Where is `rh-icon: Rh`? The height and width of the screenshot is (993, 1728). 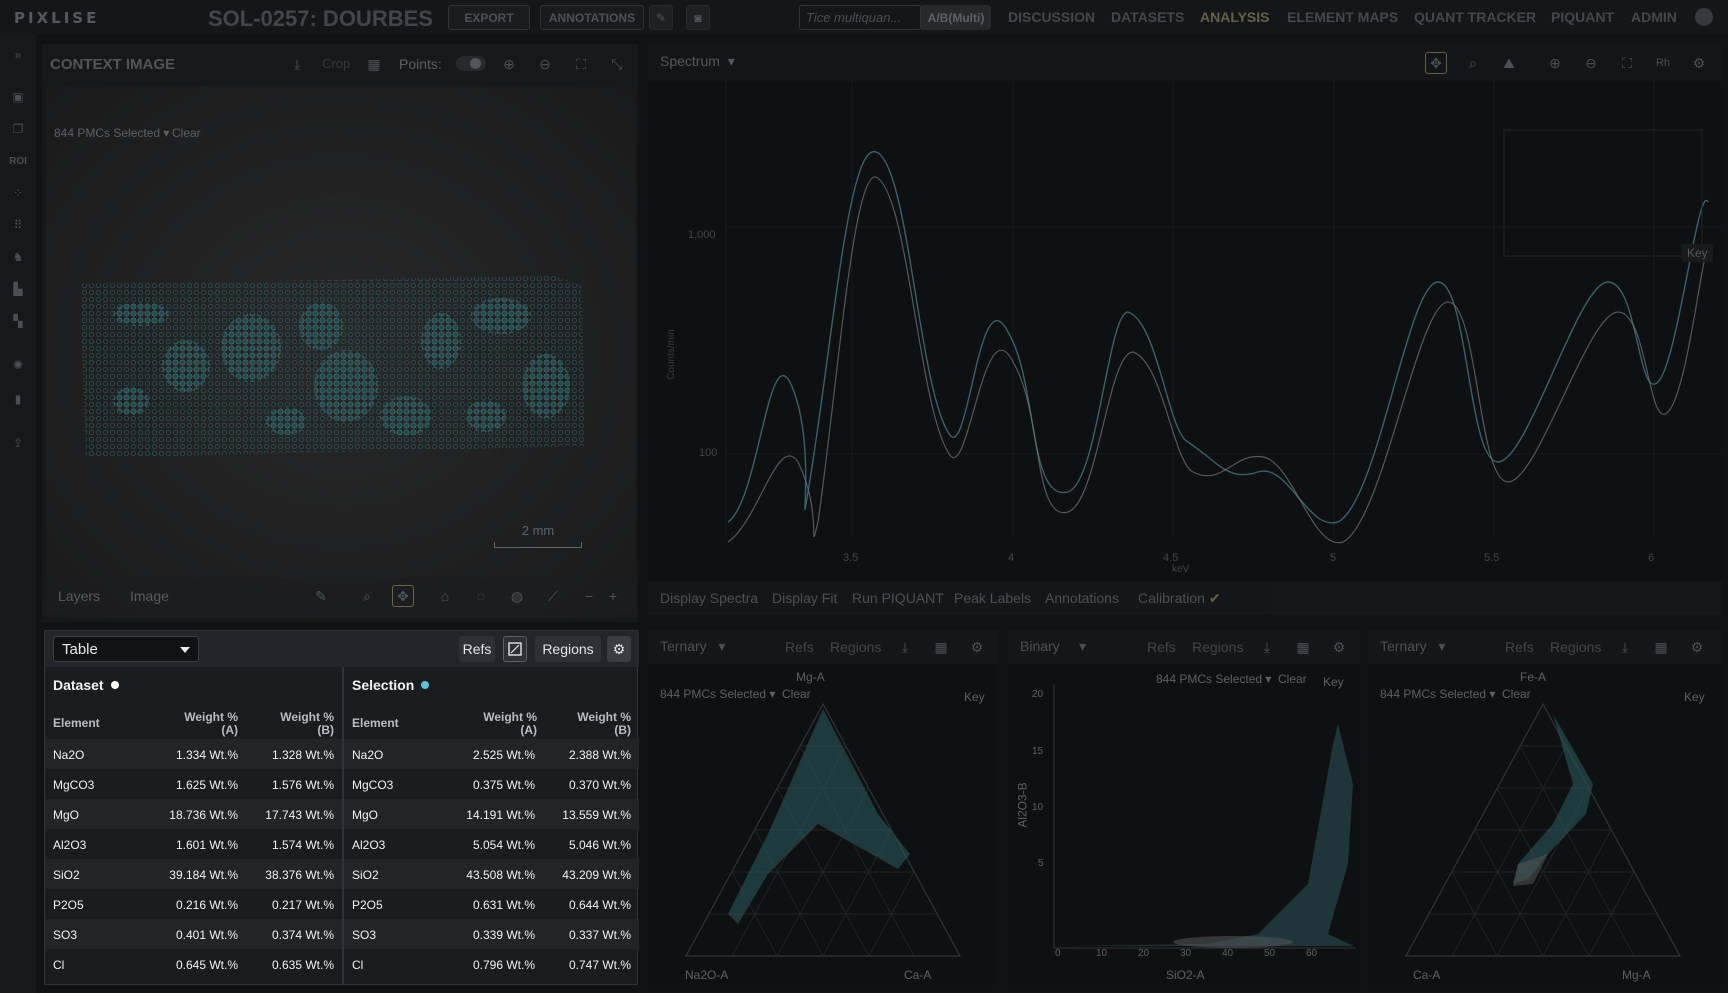 rh-icon: Rh is located at coordinates (1663, 63).